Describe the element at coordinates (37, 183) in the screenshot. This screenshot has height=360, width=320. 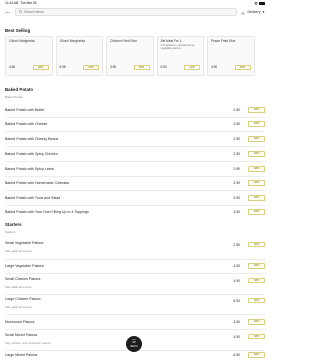
I see `item-name: Baked Potato with Homemade Coleslaw` at that location.